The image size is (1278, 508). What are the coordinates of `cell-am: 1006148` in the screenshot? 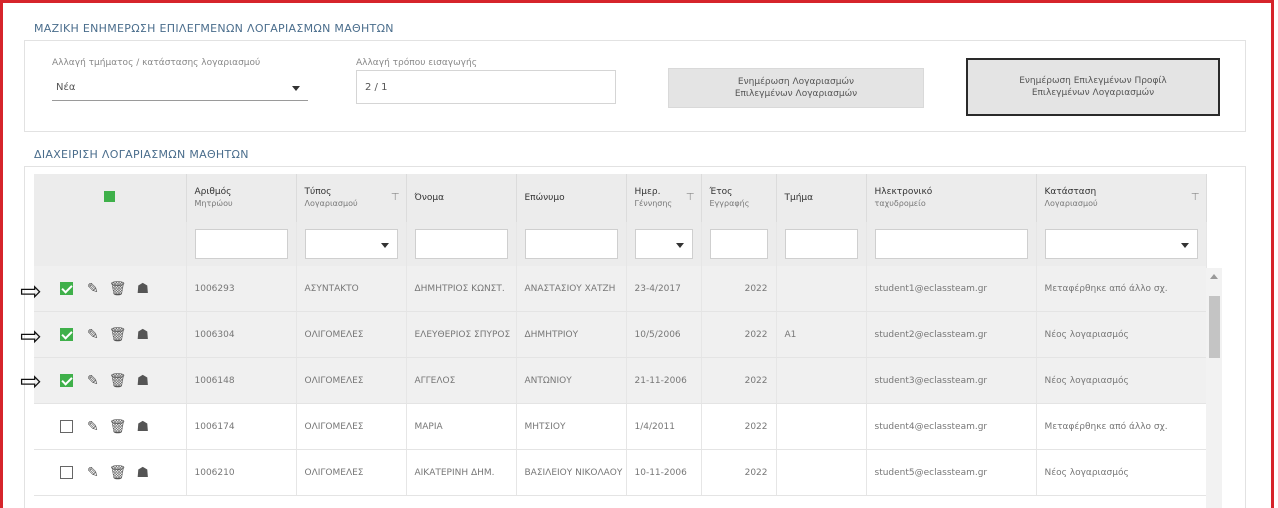 It's located at (241, 380).